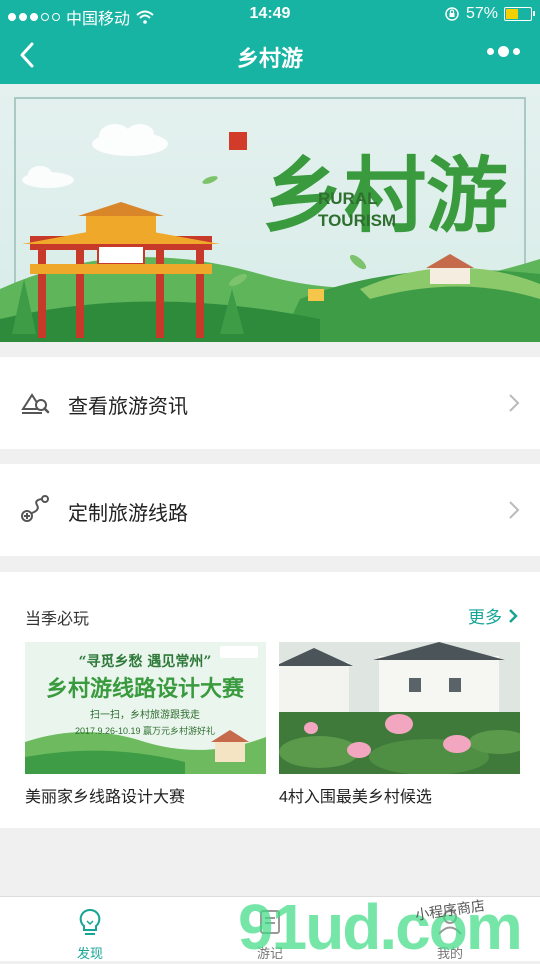  I want to click on thumbnail-caption: 4村入围最美乡村候选, so click(355, 795).